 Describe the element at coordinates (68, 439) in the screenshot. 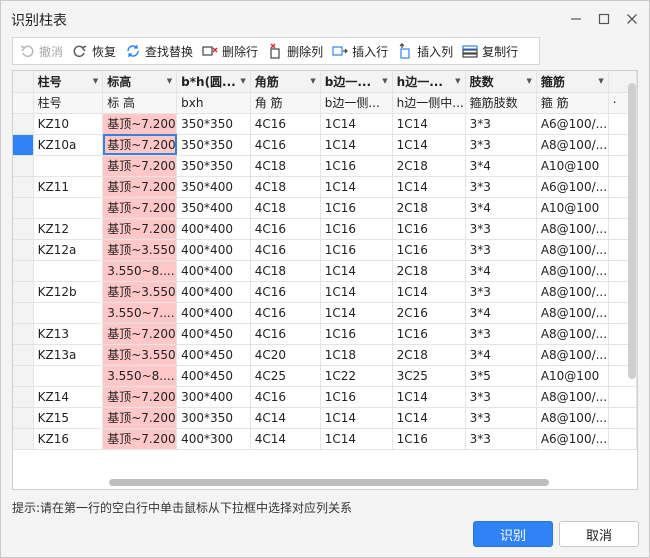

I see `table-cell: KZ16` at that location.